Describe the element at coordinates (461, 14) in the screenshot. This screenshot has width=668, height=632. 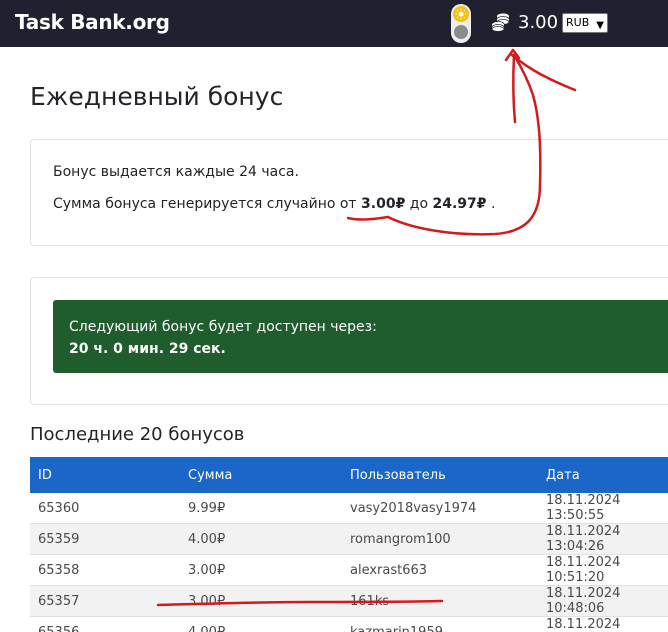
I see `sun-icon` at that location.